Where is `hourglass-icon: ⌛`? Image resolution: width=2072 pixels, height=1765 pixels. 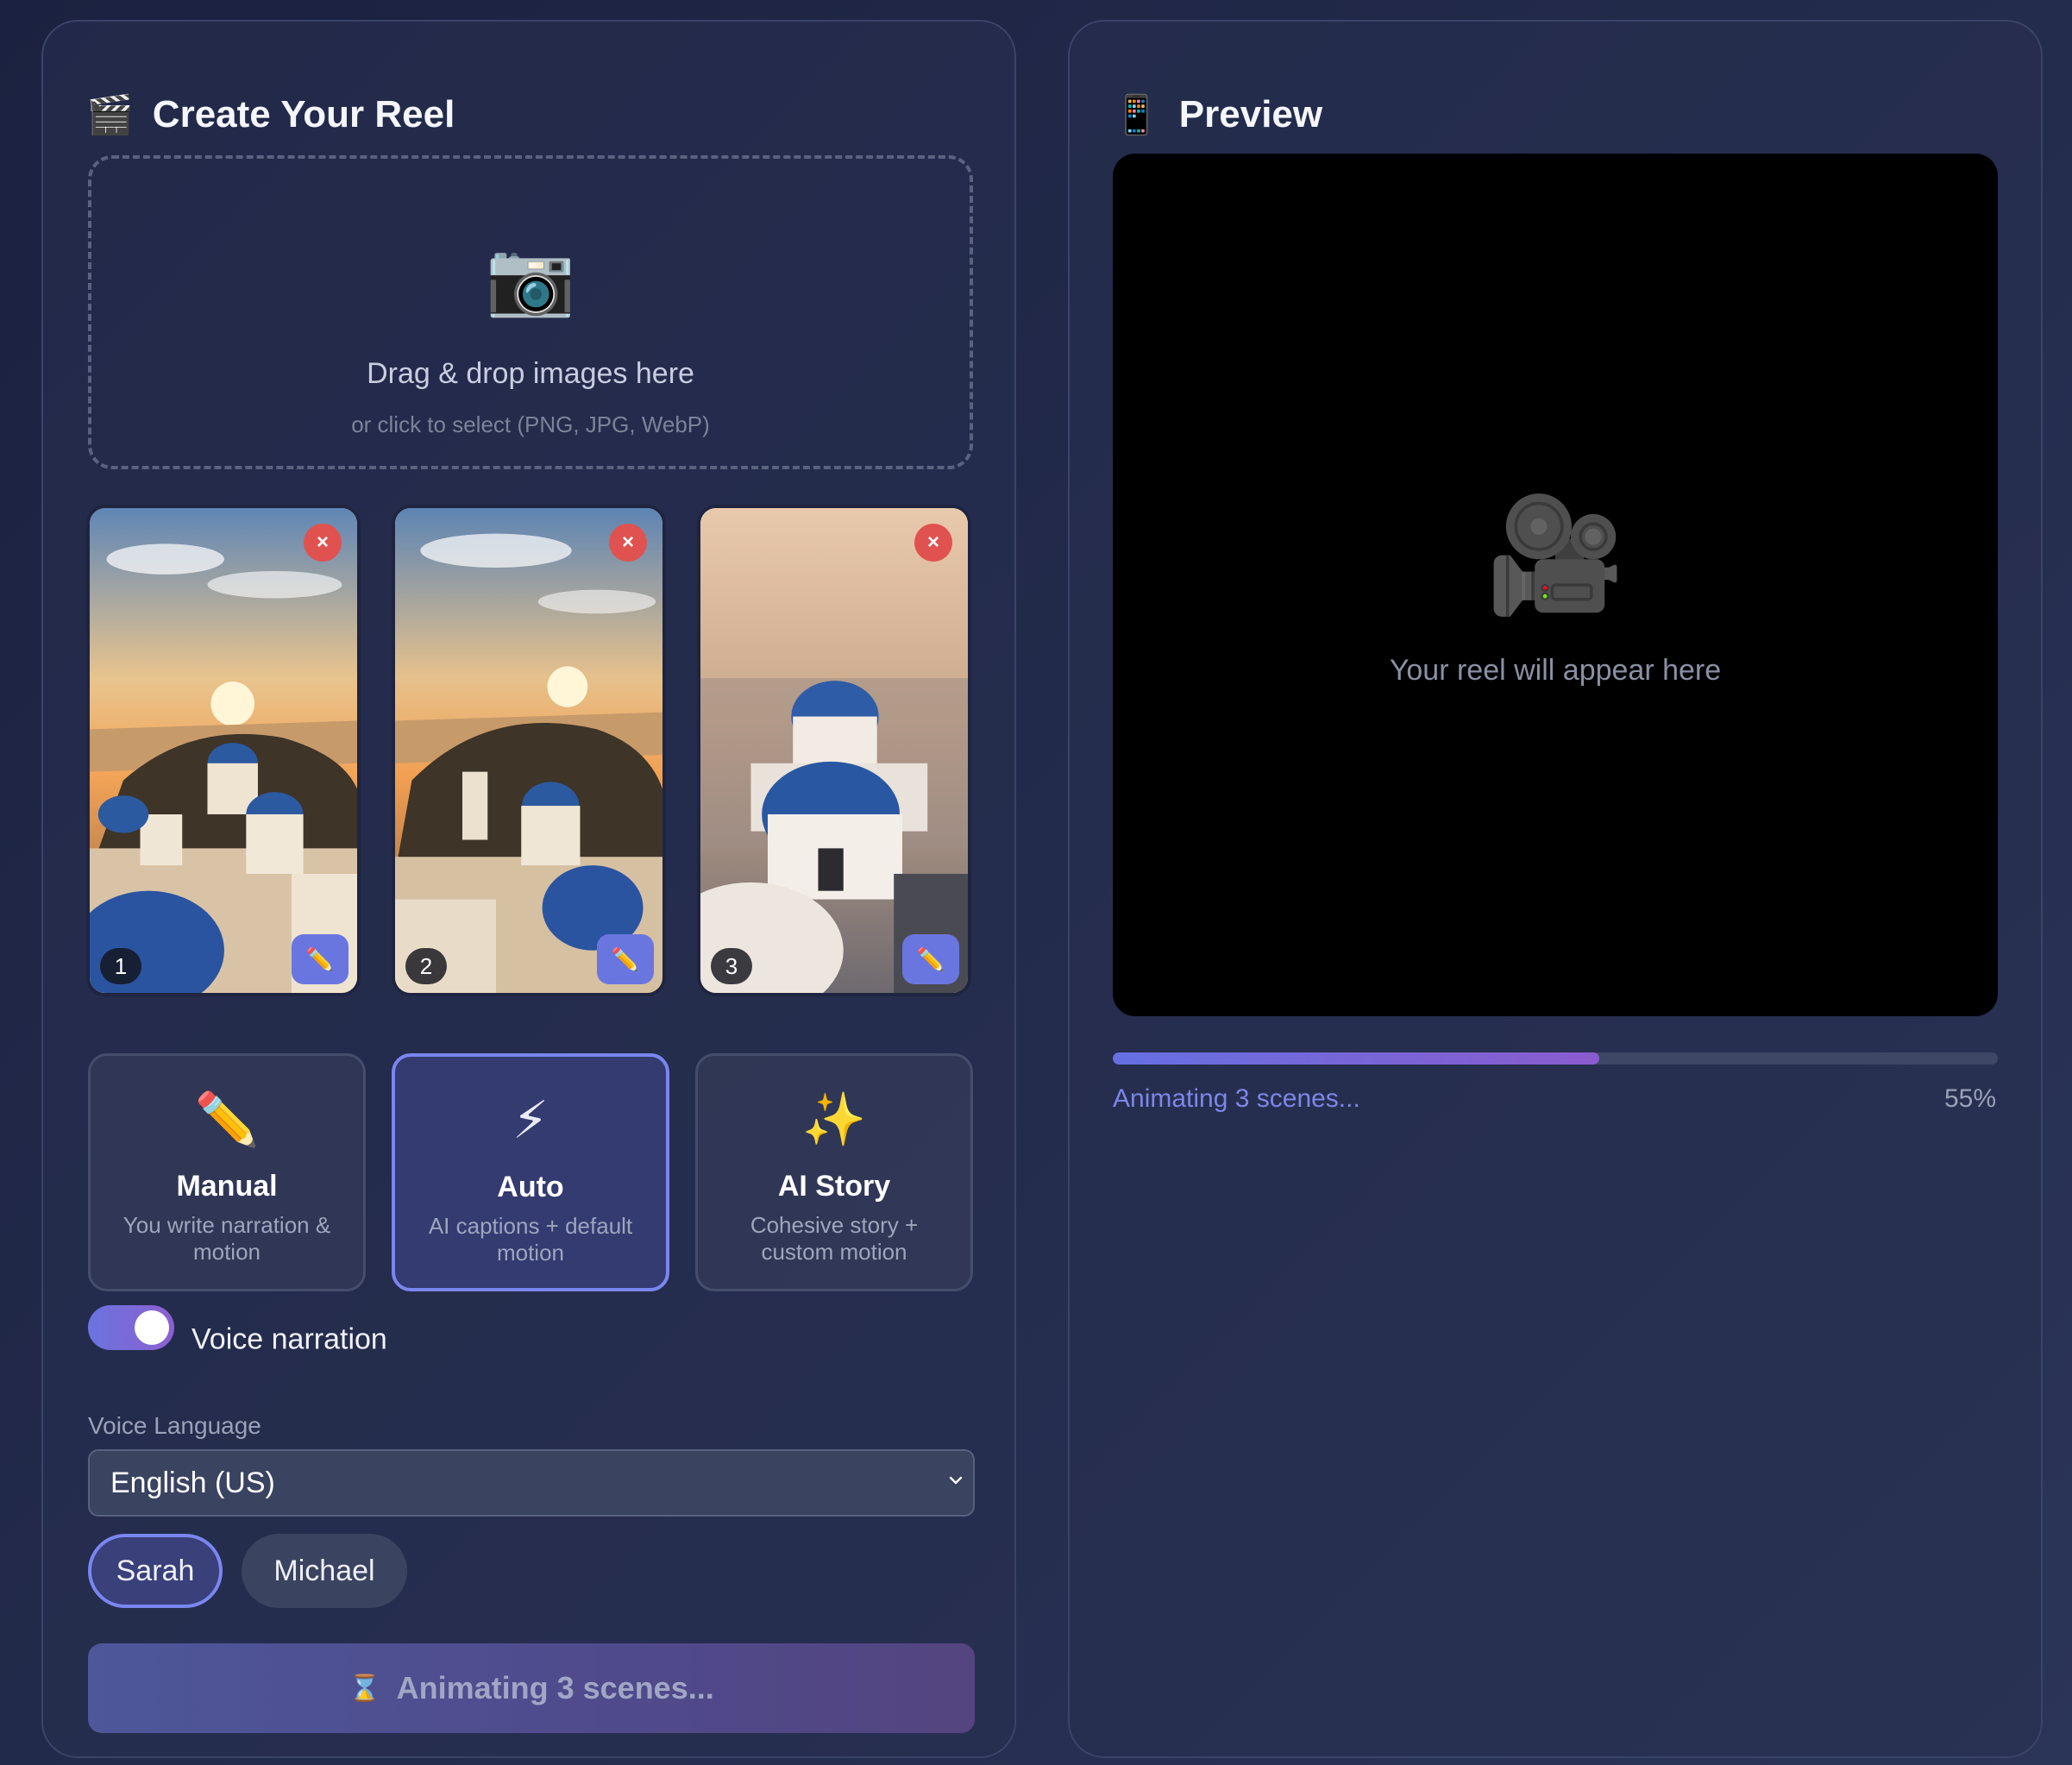
hourglass-icon: ⌛ is located at coordinates (364, 1688).